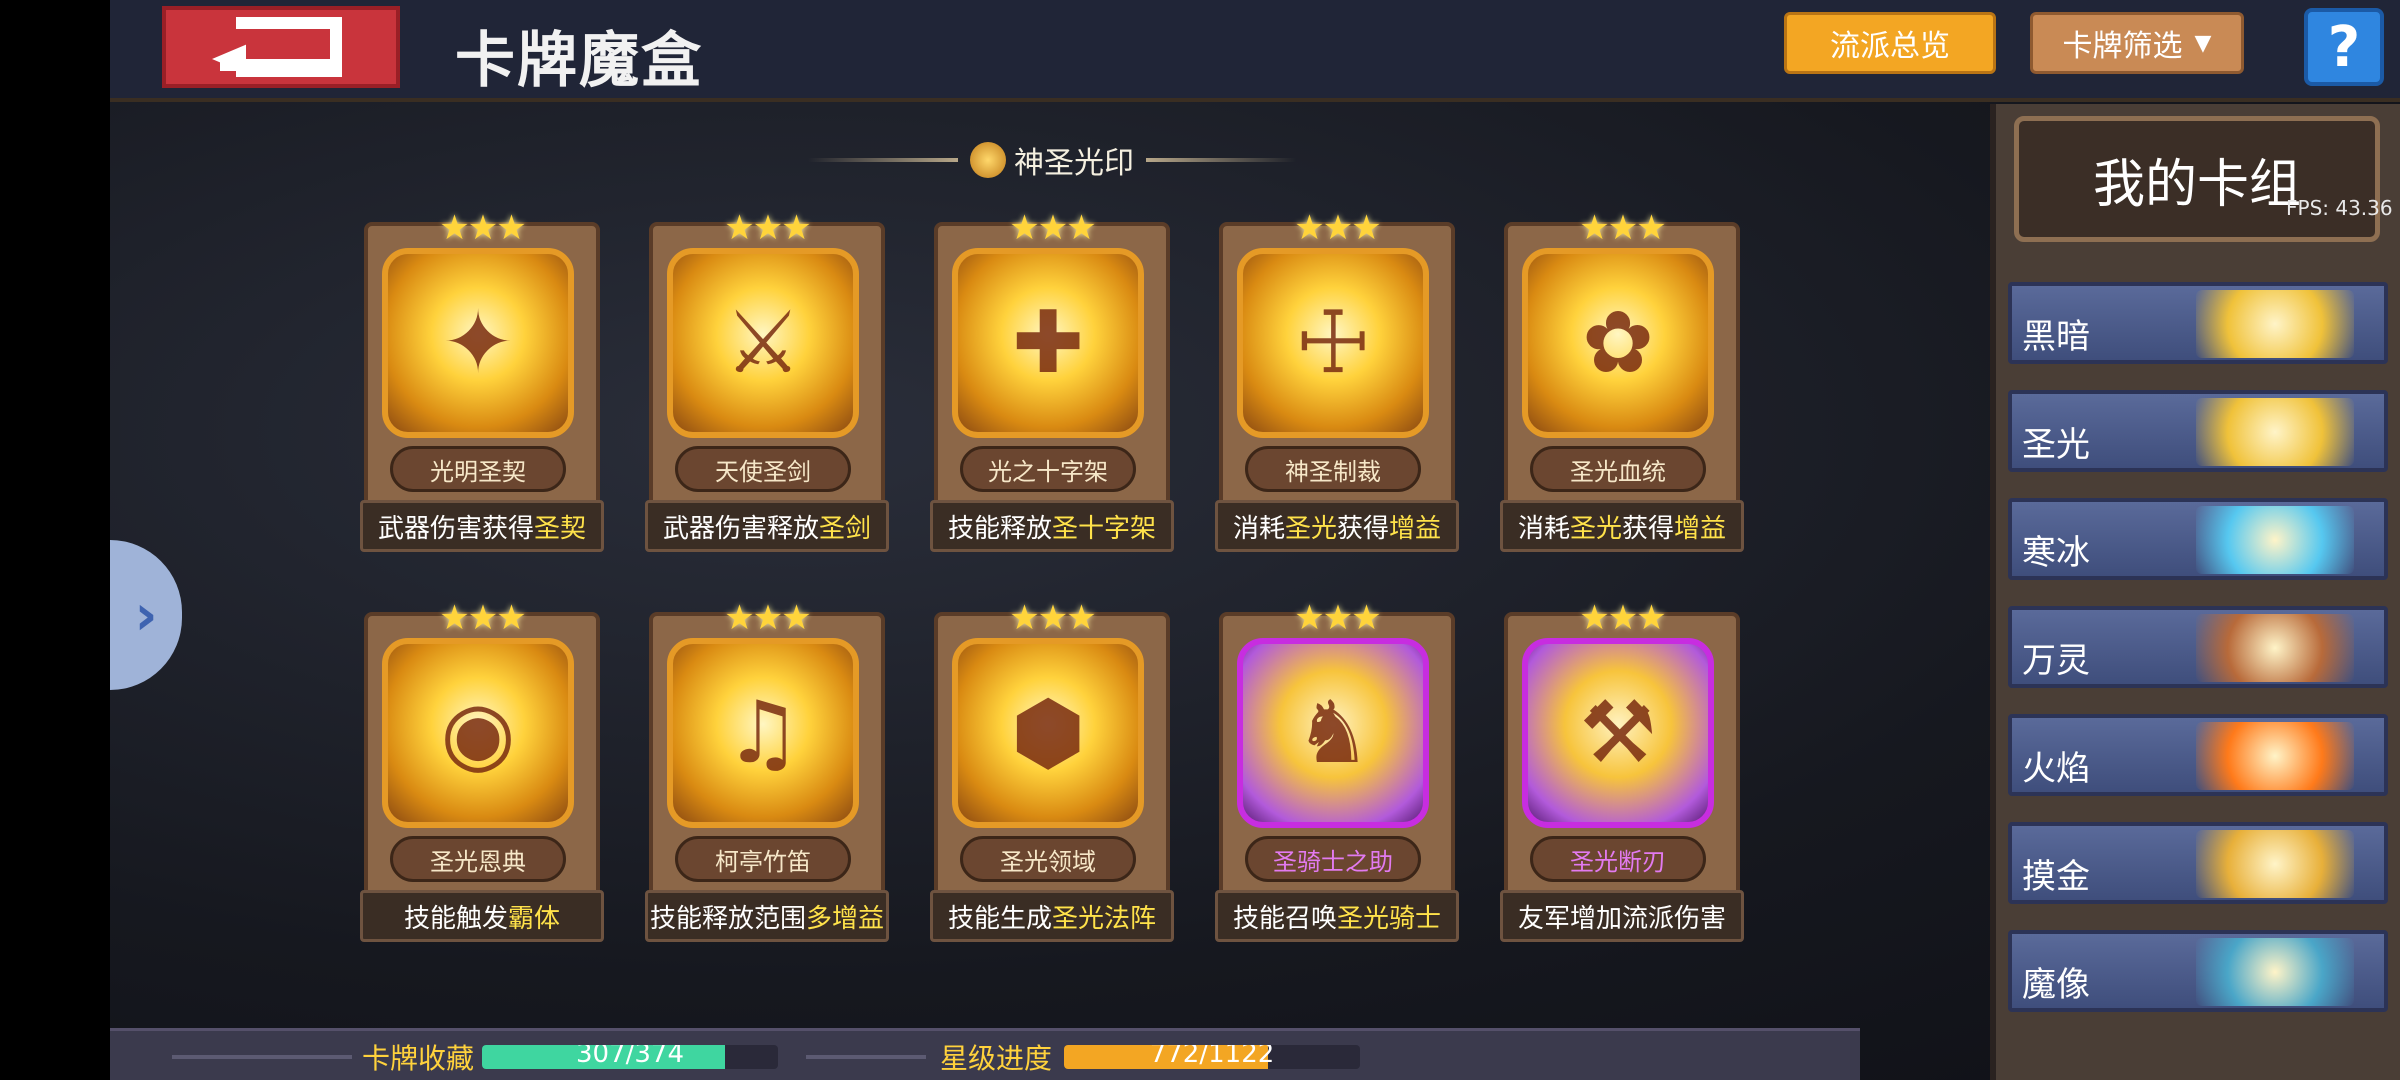 The height and width of the screenshot is (1080, 2400). I want to click on card-item: ★★★ ♫ 柯亭竹笛 技能释放范围 多增益, so click(767, 781).